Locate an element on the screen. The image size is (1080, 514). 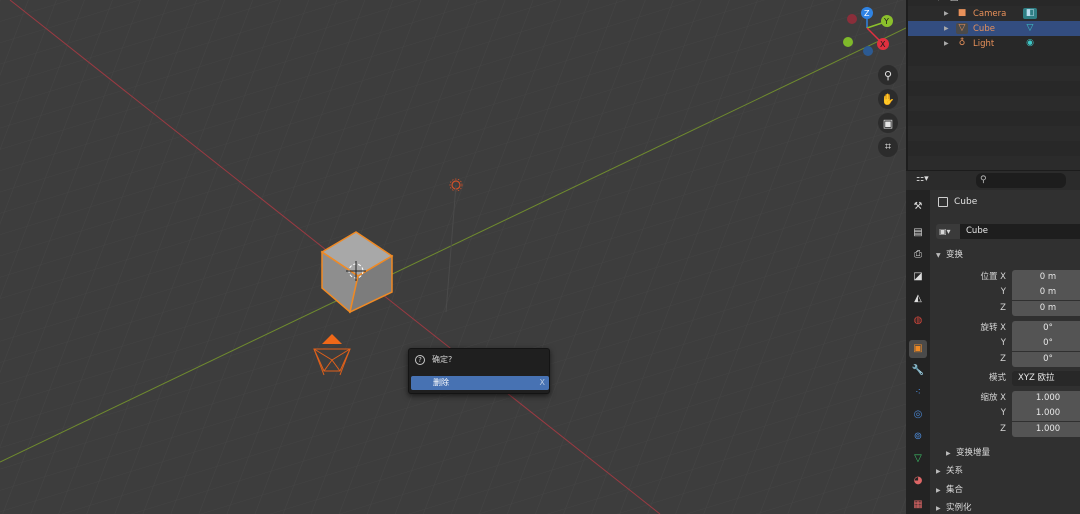
instancing-panel-header: ▶ 实例化 is located at coordinates (1005, 506).